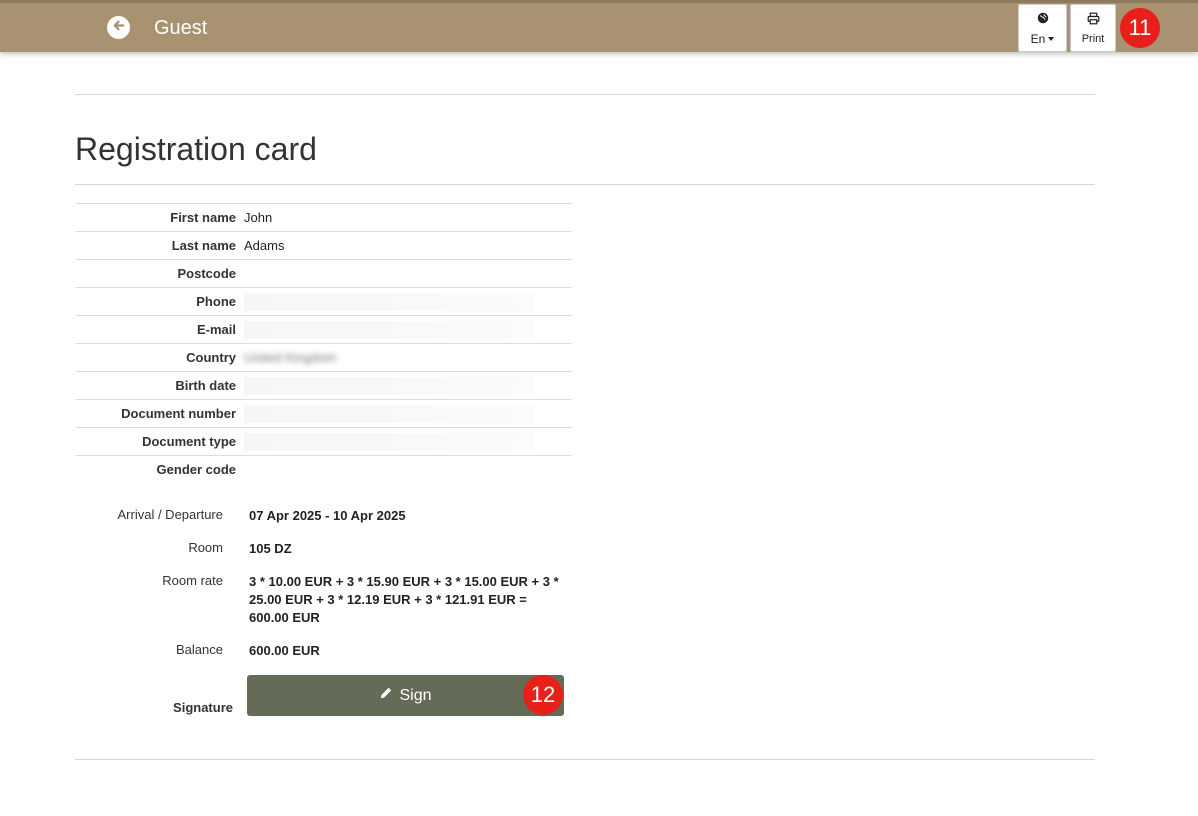  I want to click on room-rate-label: Room rate, so click(192, 580).